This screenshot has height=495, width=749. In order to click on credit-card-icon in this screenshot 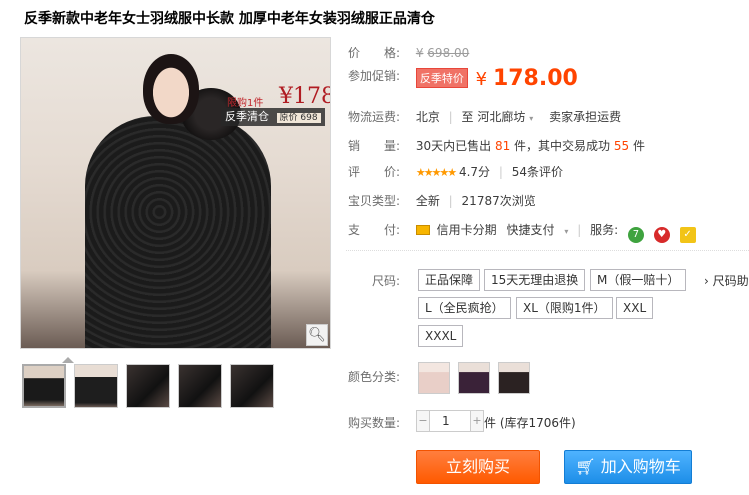, I will do `click(422, 230)`.